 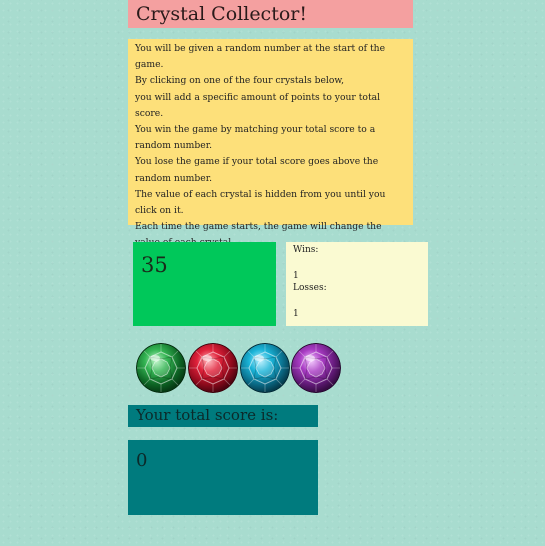 What do you see at coordinates (306, 250) in the screenshot?
I see `wins-label: Wins:` at bounding box center [306, 250].